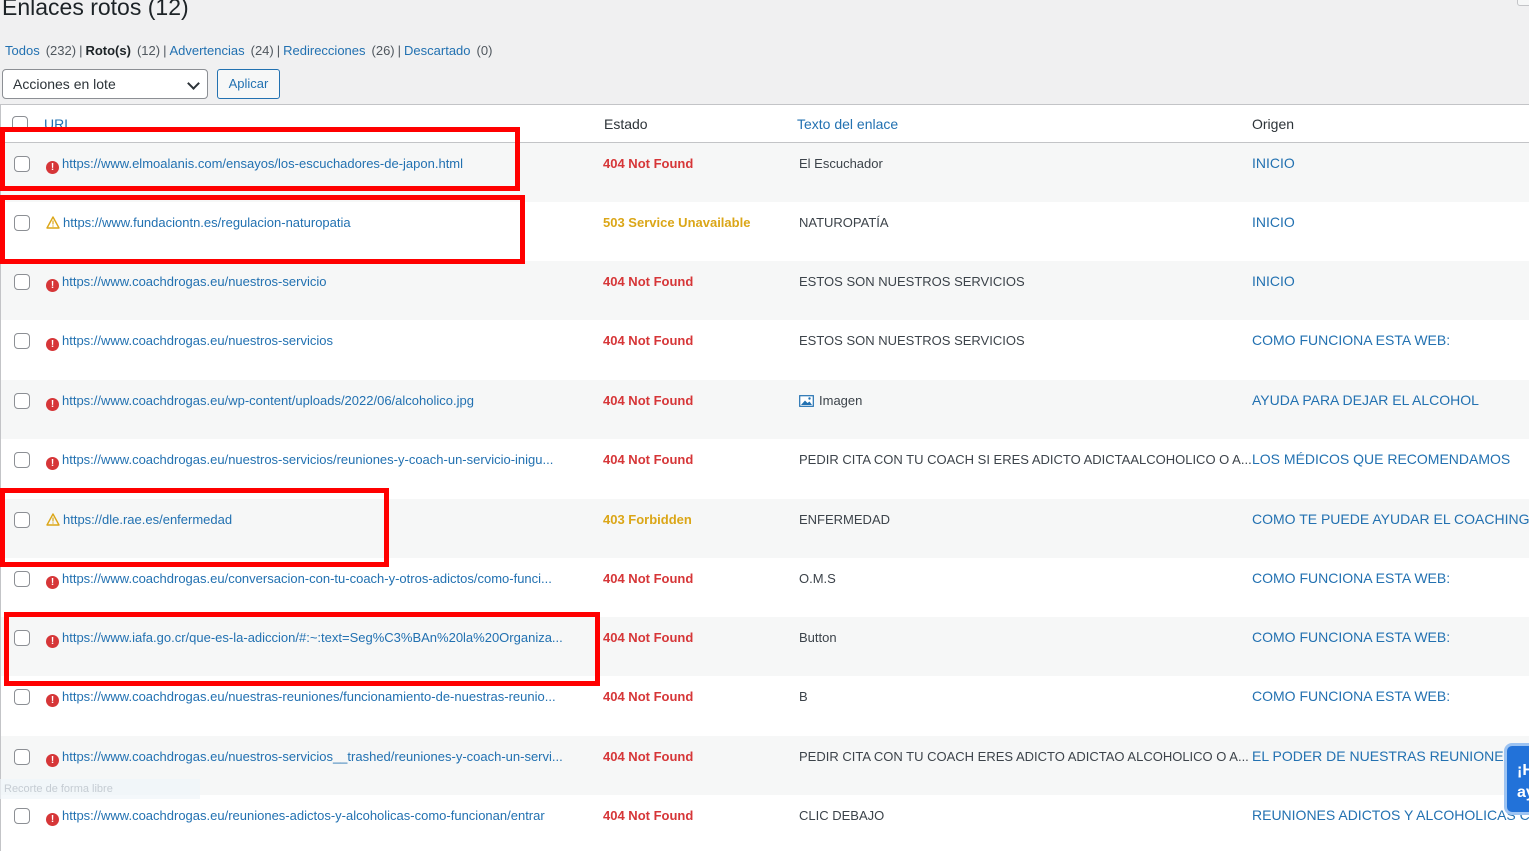 The width and height of the screenshot is (1529, 851). Describe the element at coordinates (1365, 400) in the screenshot. I see `row-source-link: AYUDA PARA DEJAR EL ALCOHOL` at that location.